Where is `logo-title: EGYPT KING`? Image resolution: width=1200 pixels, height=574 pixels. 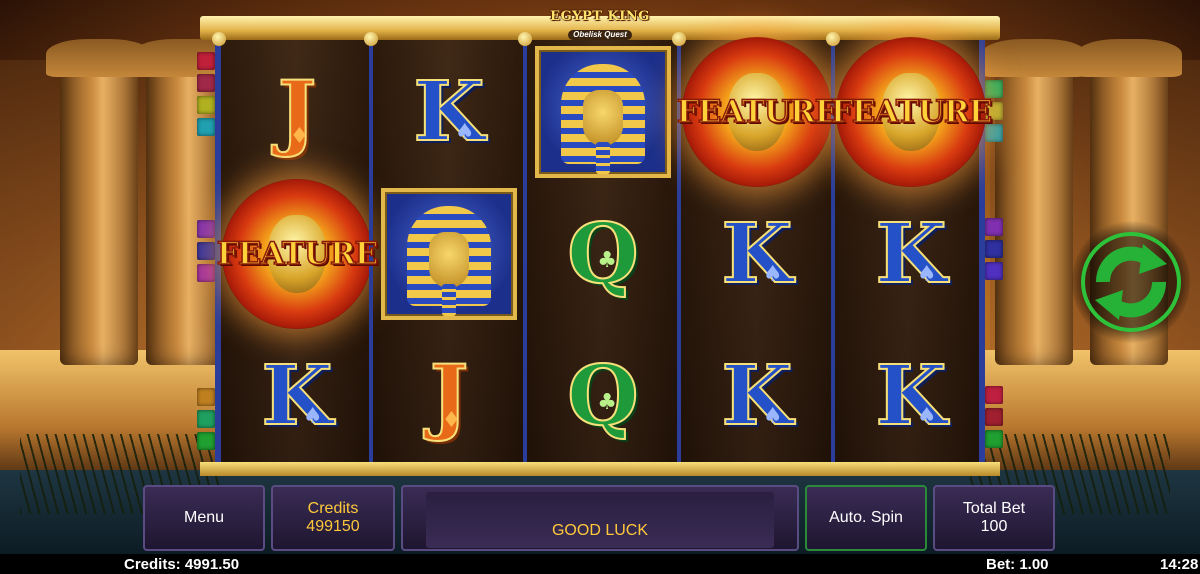 logo-title: EGYPT KING is located at coordinates (600, 16).